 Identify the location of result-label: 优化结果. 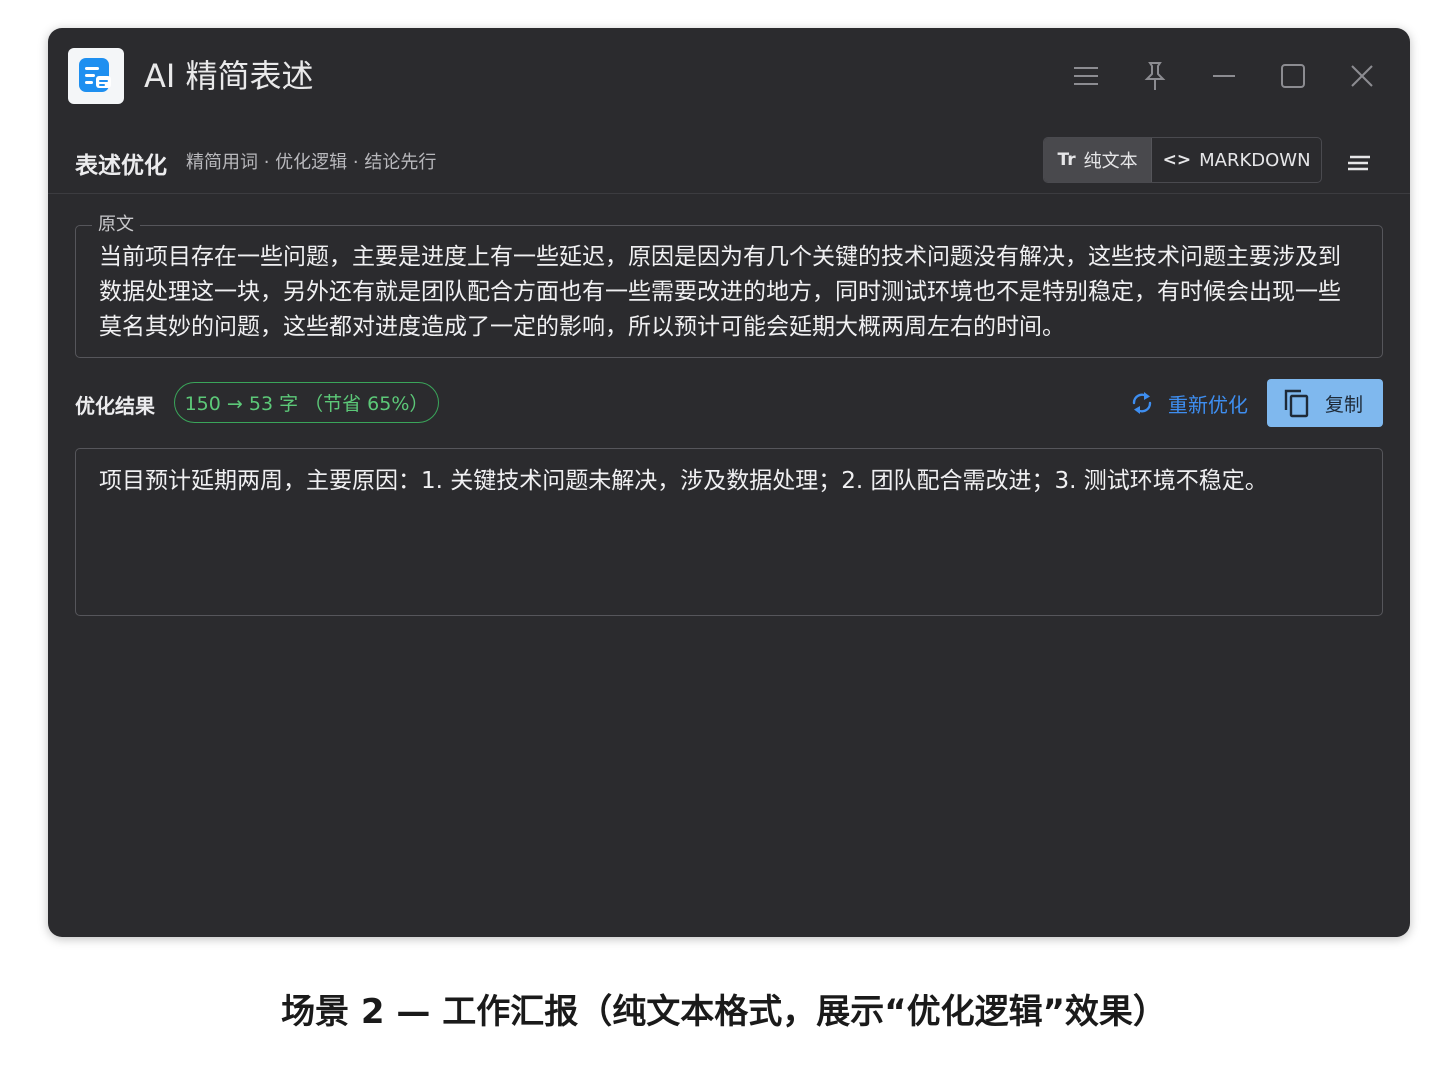
(115, 406).